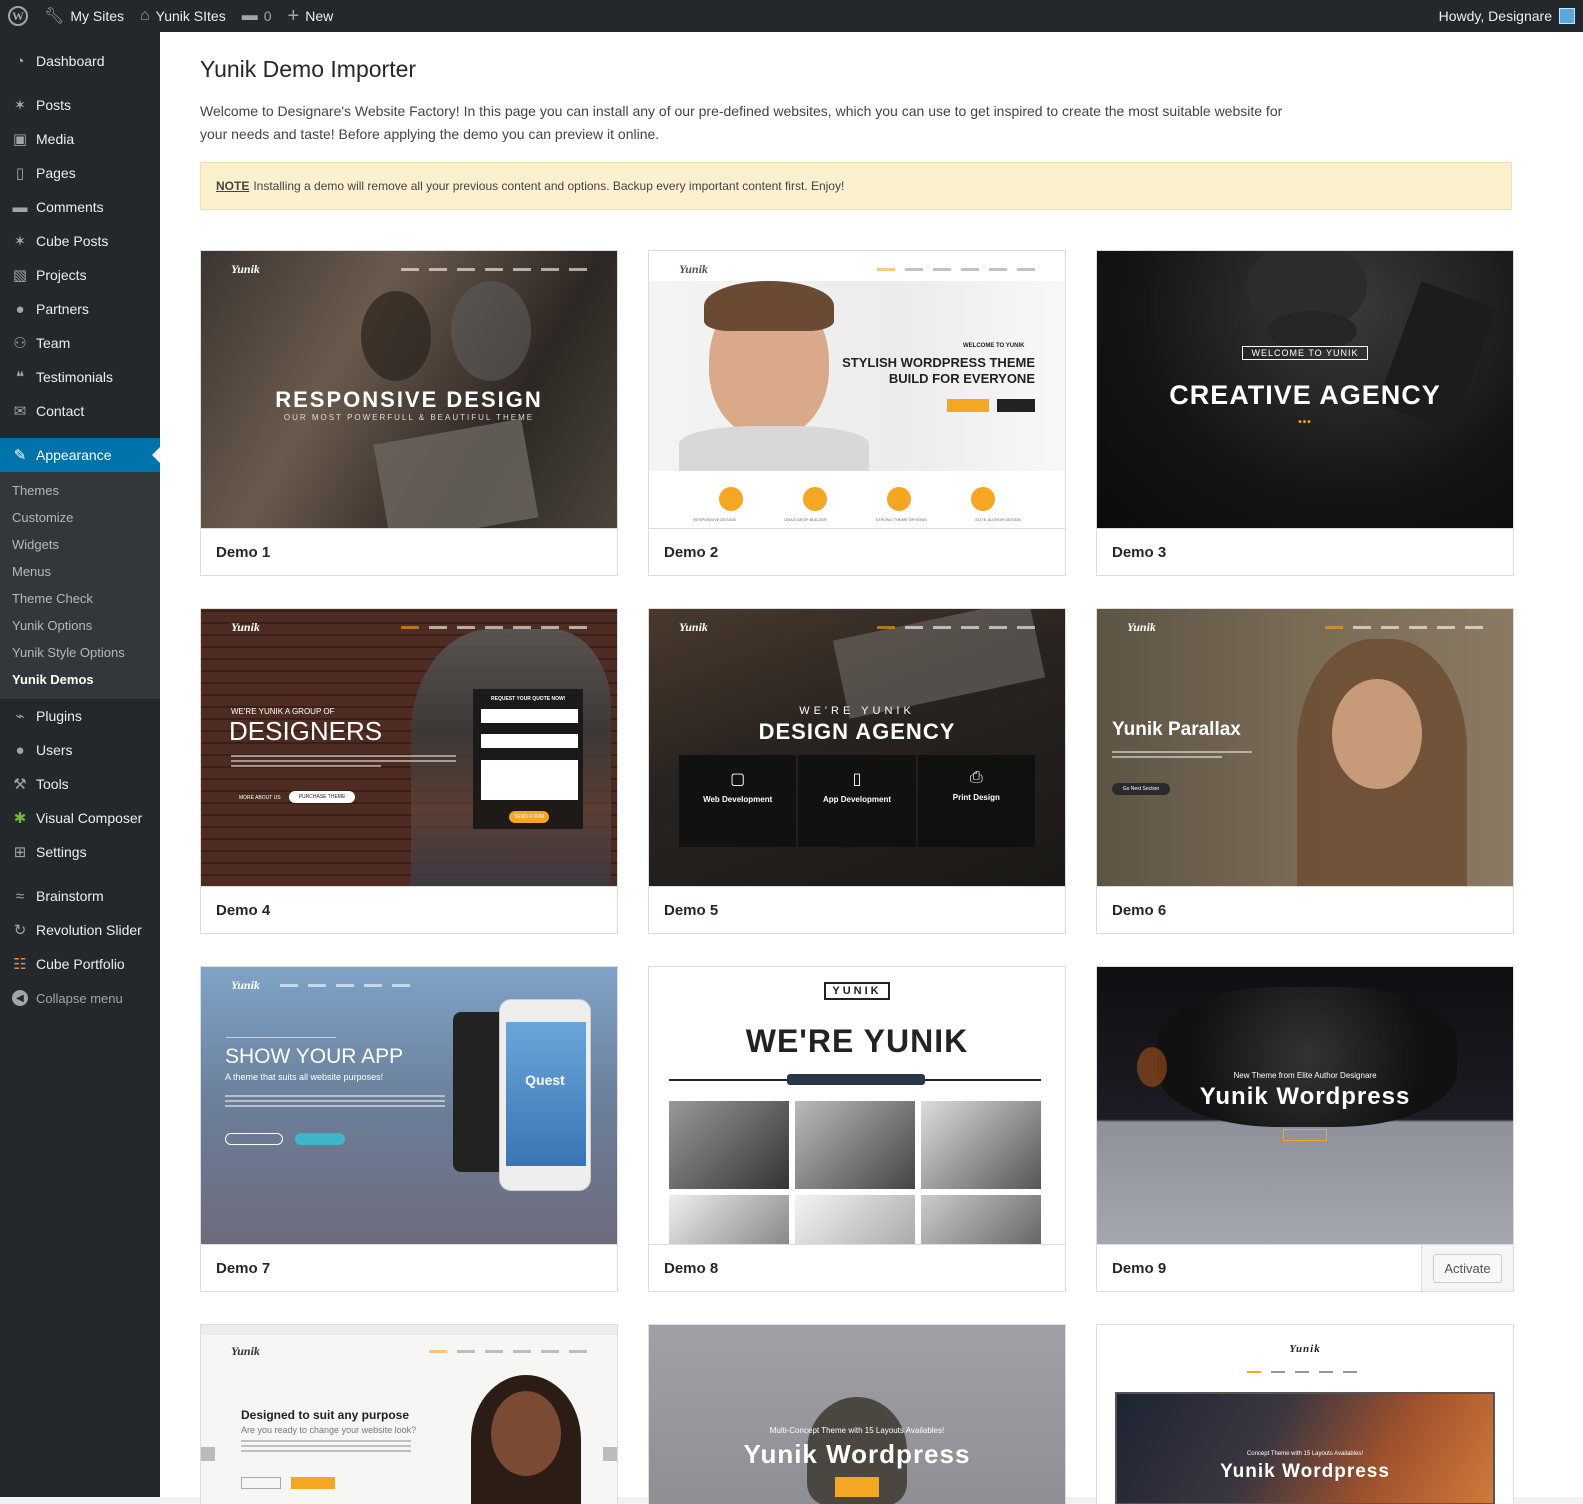  What do you see at coordinates (691, 1268) in the screenshot?
I see `demo-title: Demo 8` at bounding box center [691, 1268].